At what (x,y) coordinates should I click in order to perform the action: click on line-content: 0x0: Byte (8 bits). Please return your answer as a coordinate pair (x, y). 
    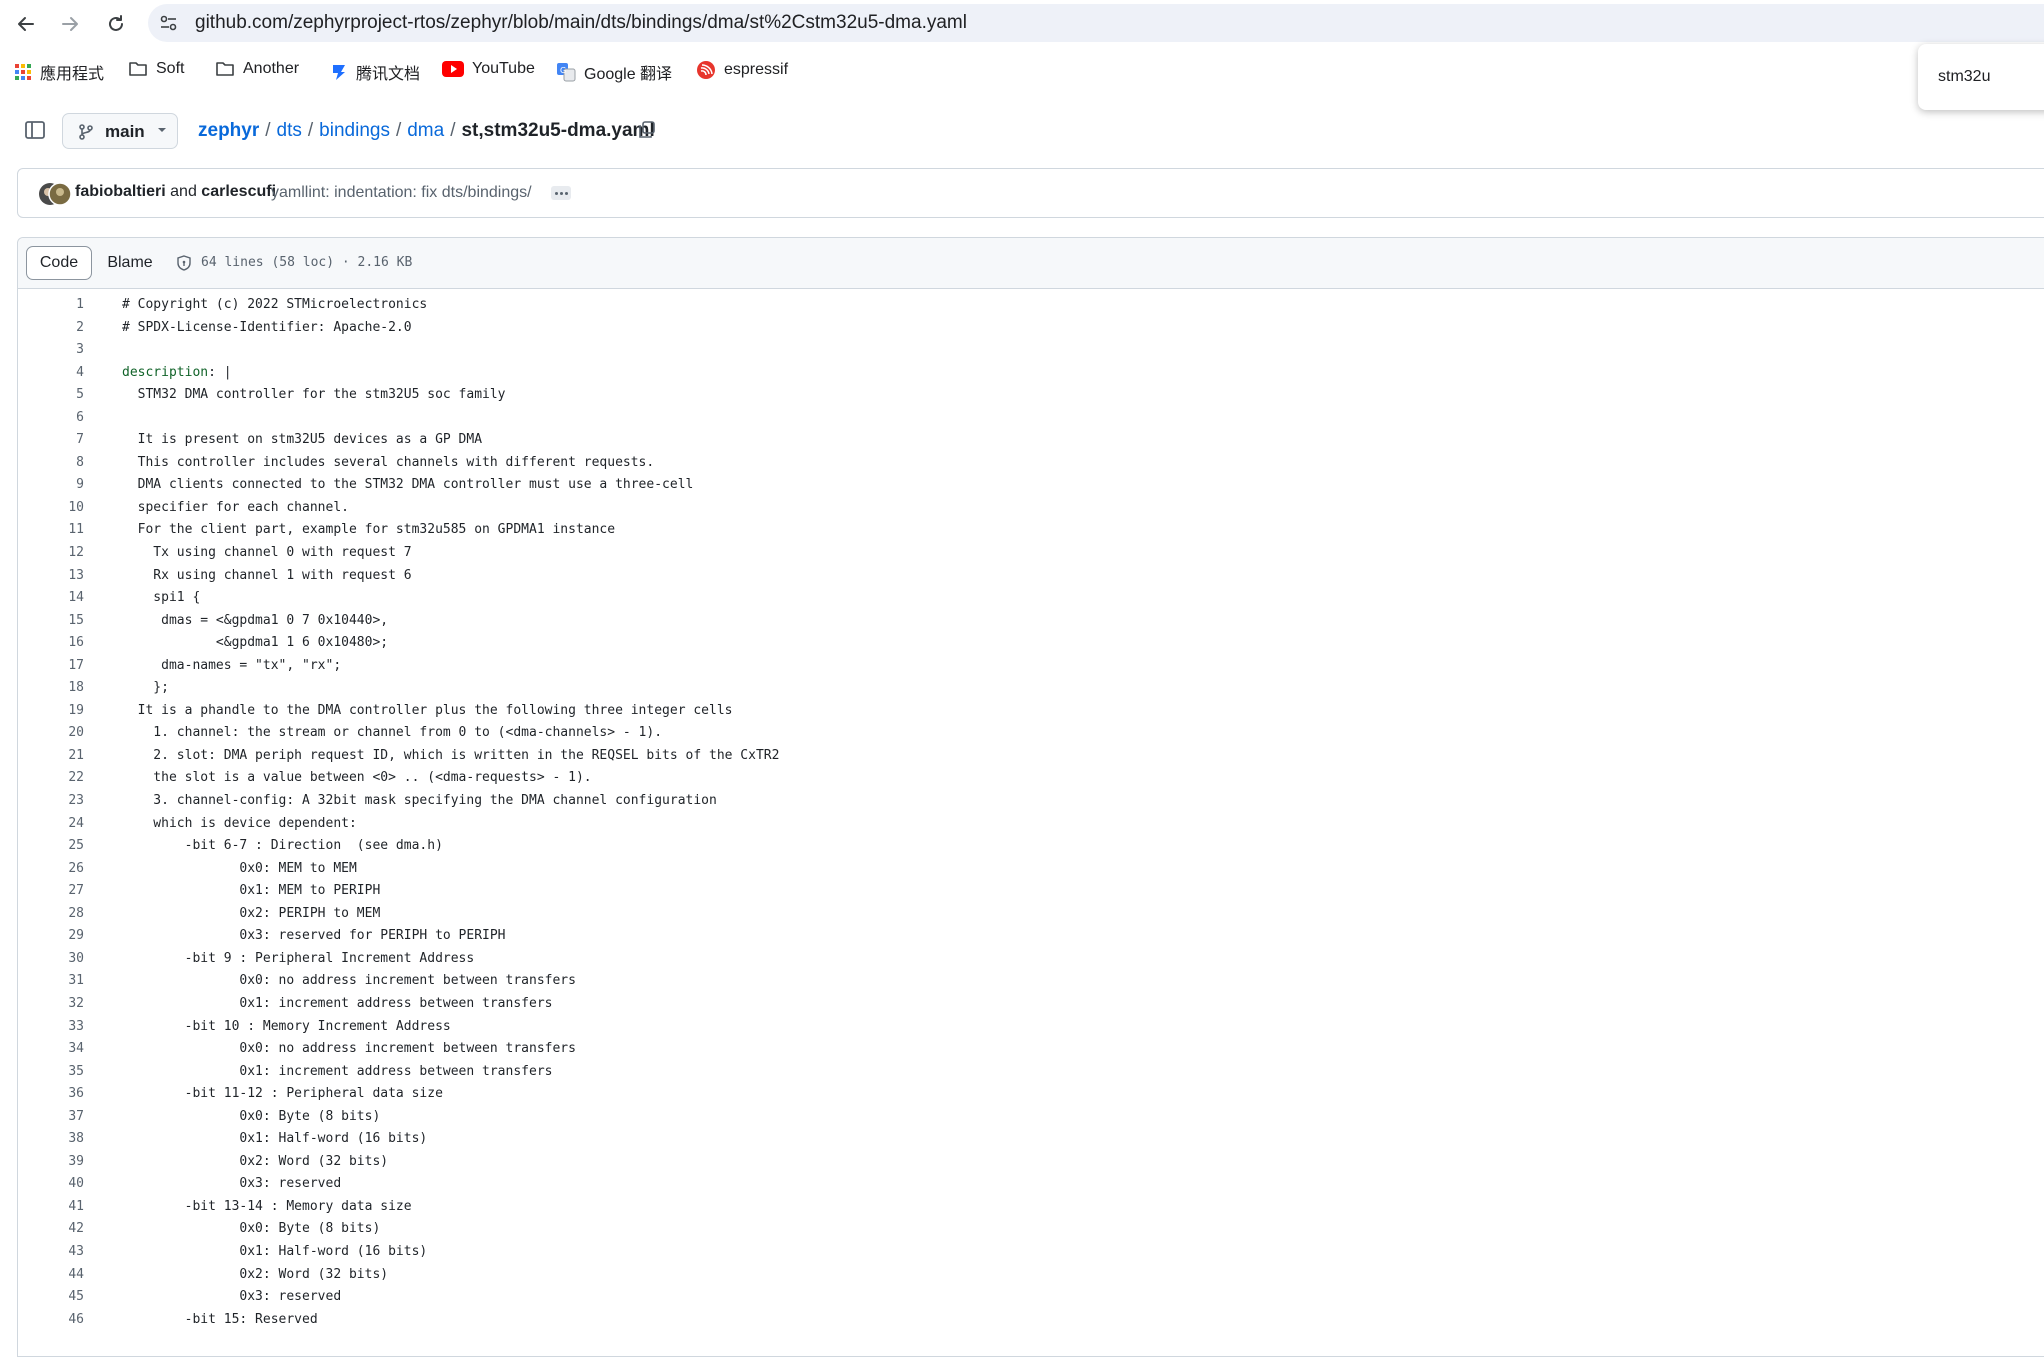
    Looking at the image, I should click on (251, 1116).